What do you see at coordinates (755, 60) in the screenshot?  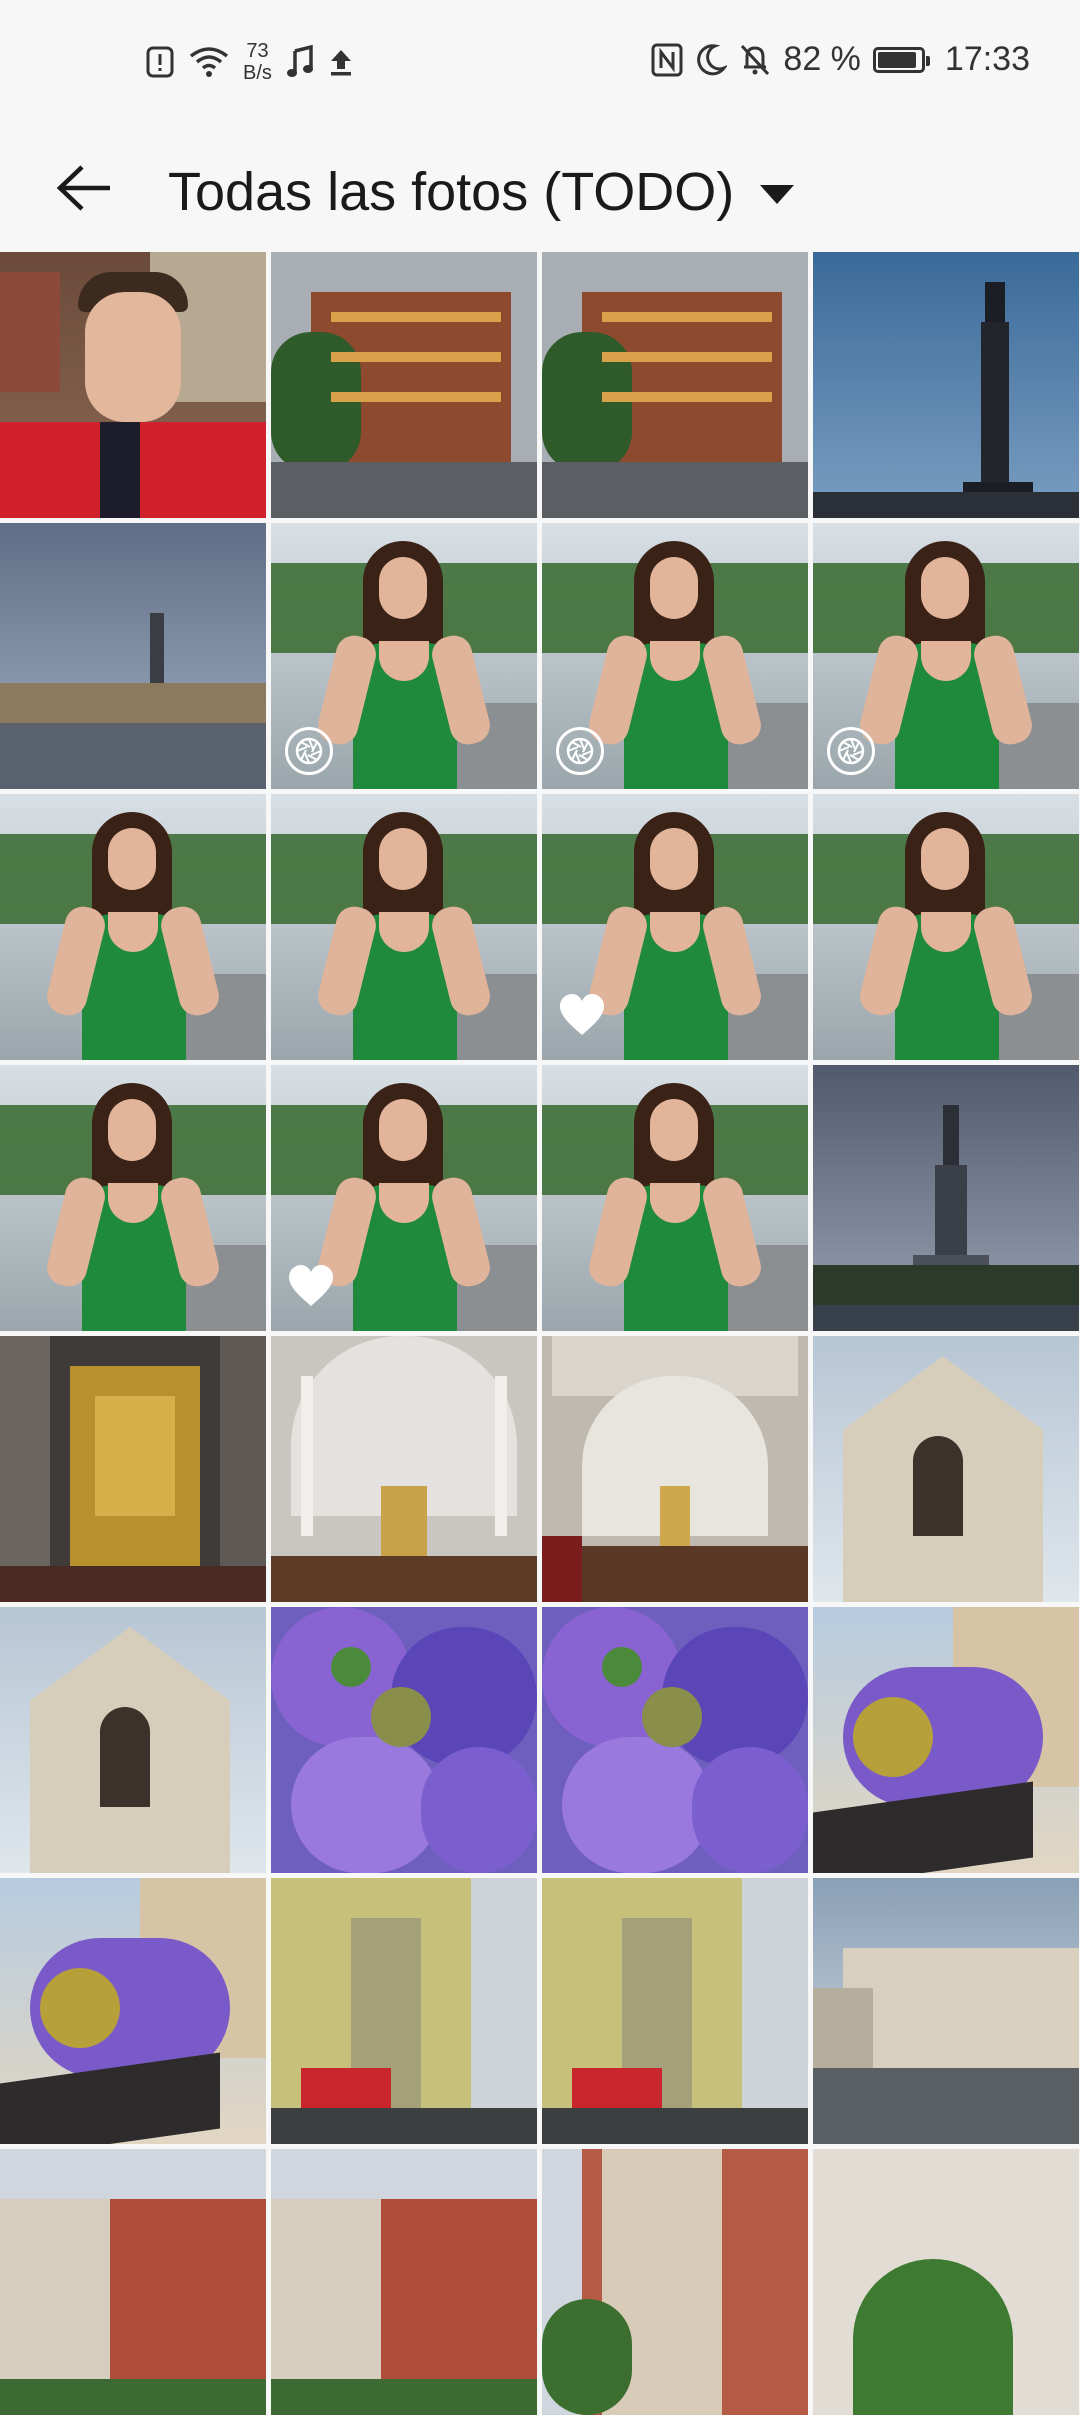 I see `mute-bell-icon` at bounding box center [755, 60].